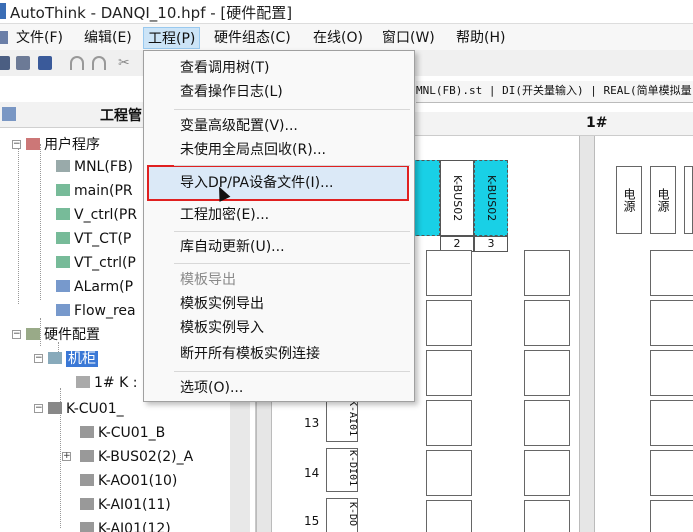 The height and width of the screenshot is (532, 693). What do you see at coordinates (352, 514) in the screenshot?
I see `module-label: K-DO` at bounding box center [352, 514].